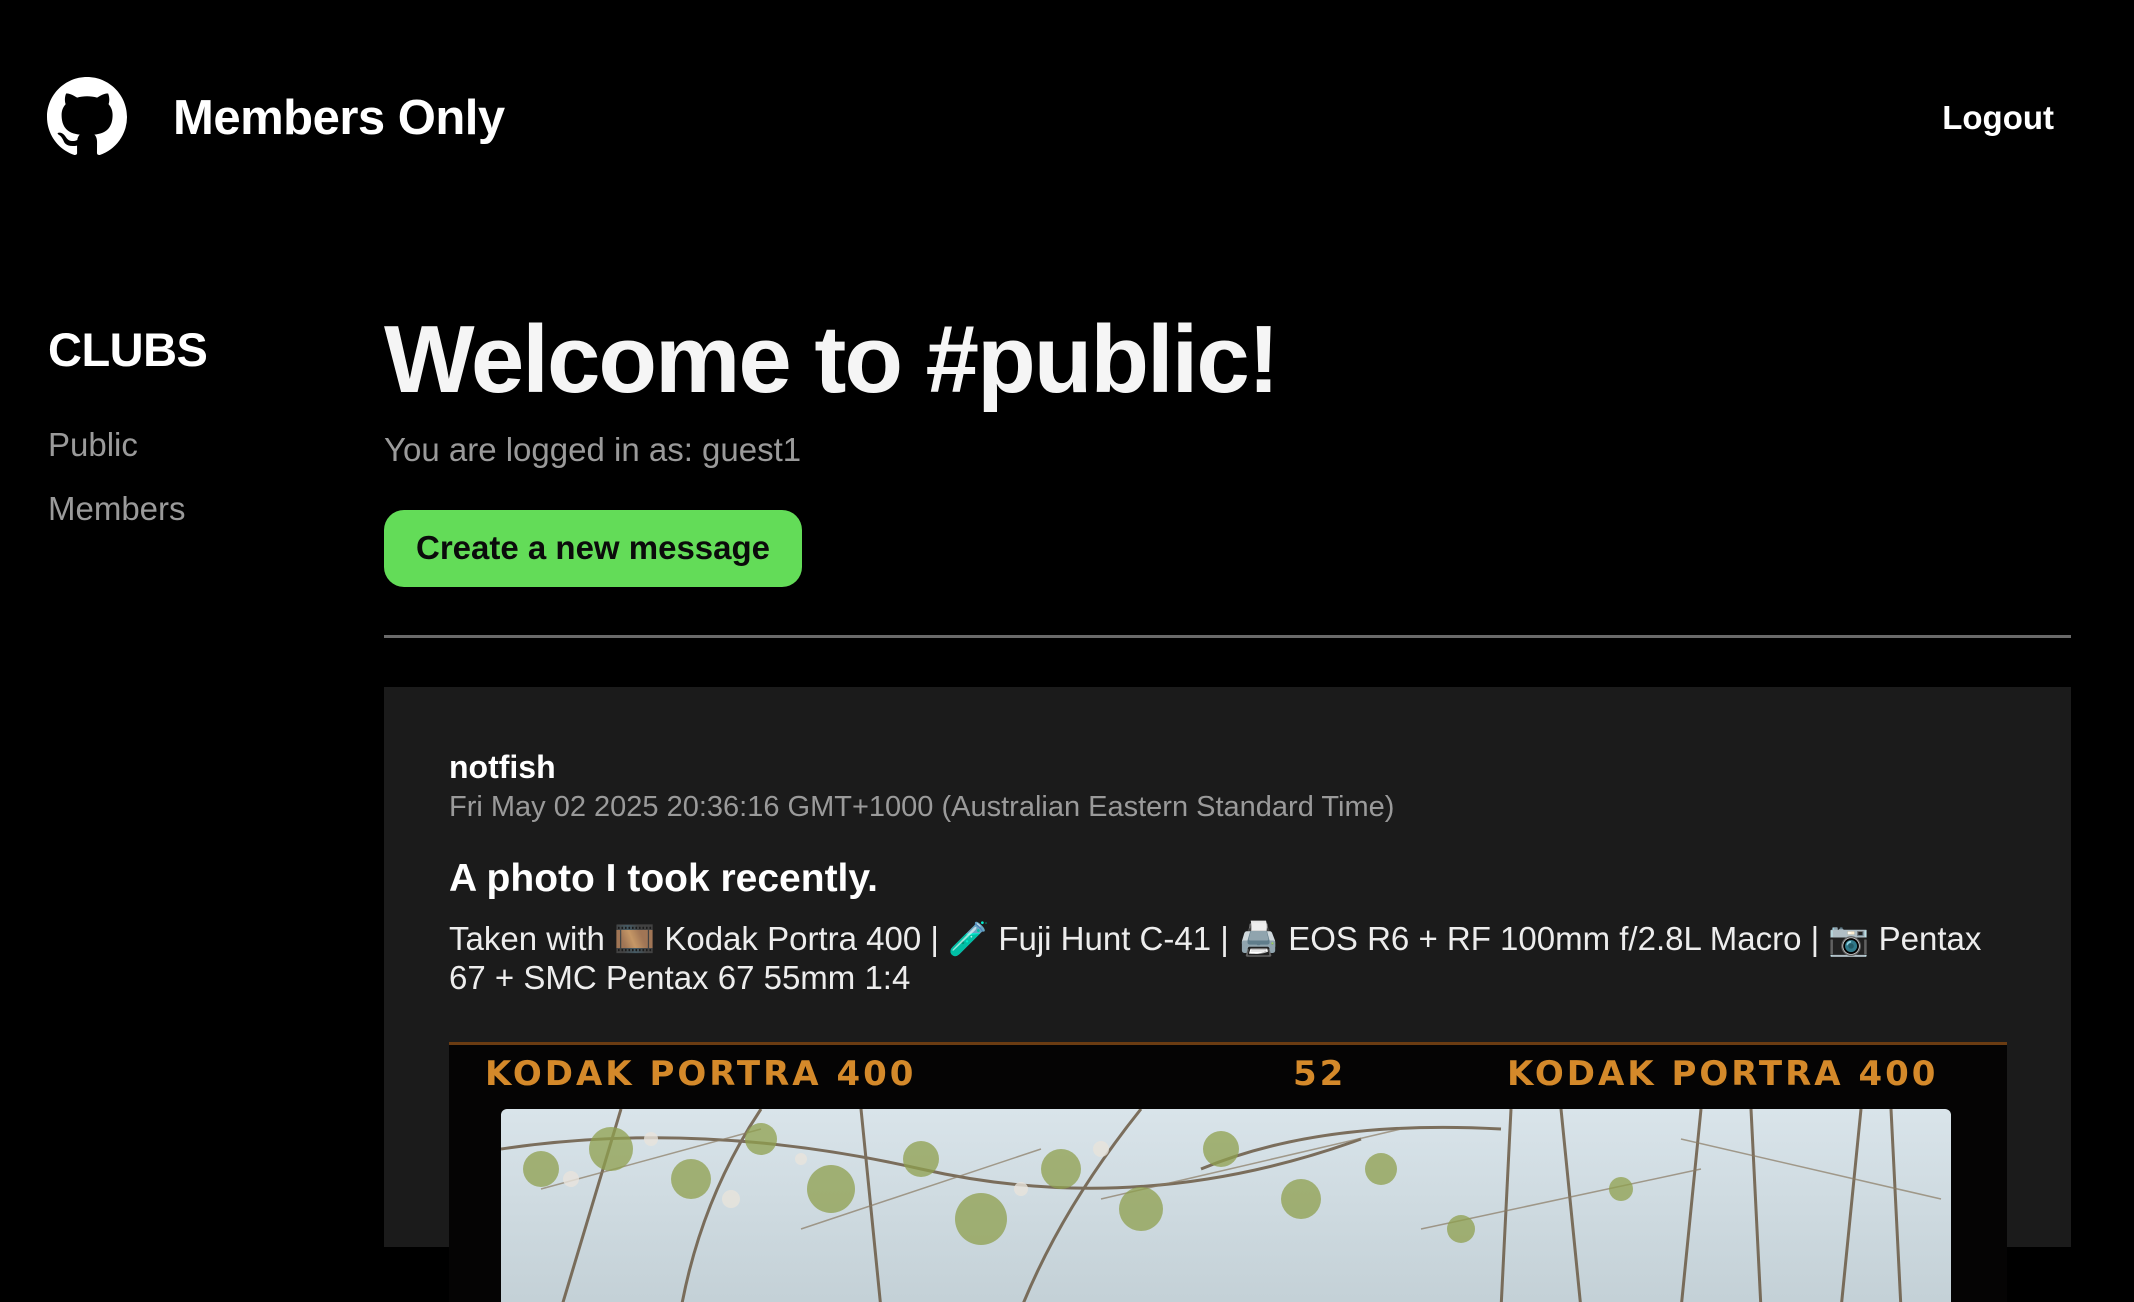 The height and width of the screenshot is (1302, 2134). I want to click on sidebar-item-public: Public, so click(188, 445).